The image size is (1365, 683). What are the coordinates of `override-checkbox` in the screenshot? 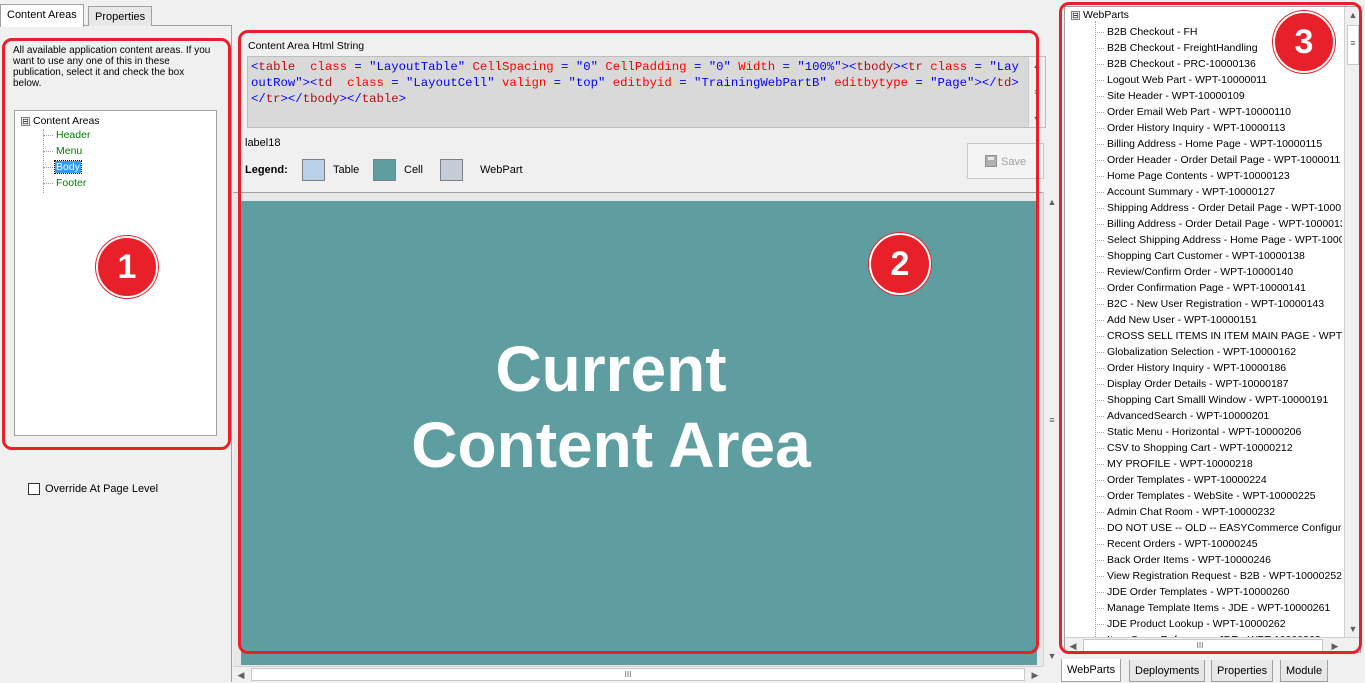 It's located at (34, 489).